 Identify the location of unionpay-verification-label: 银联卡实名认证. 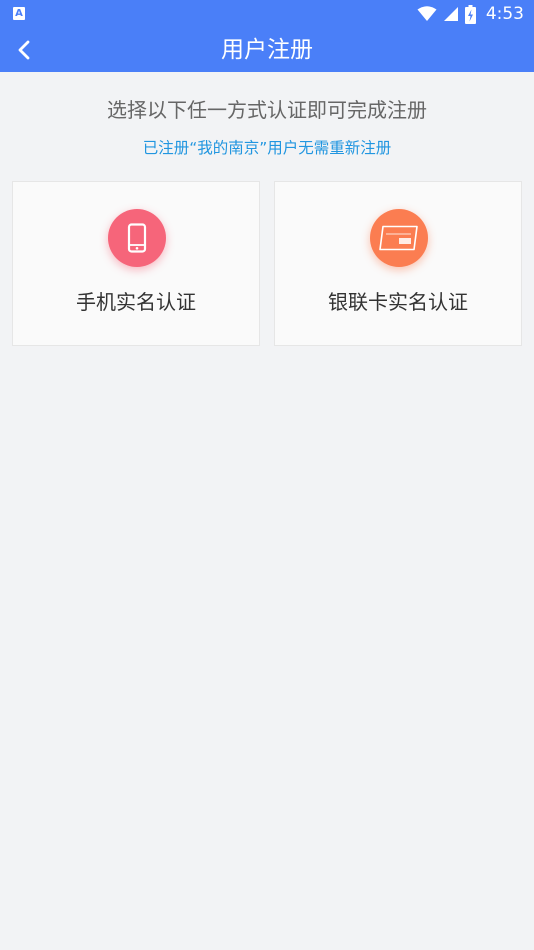
(398, 302).